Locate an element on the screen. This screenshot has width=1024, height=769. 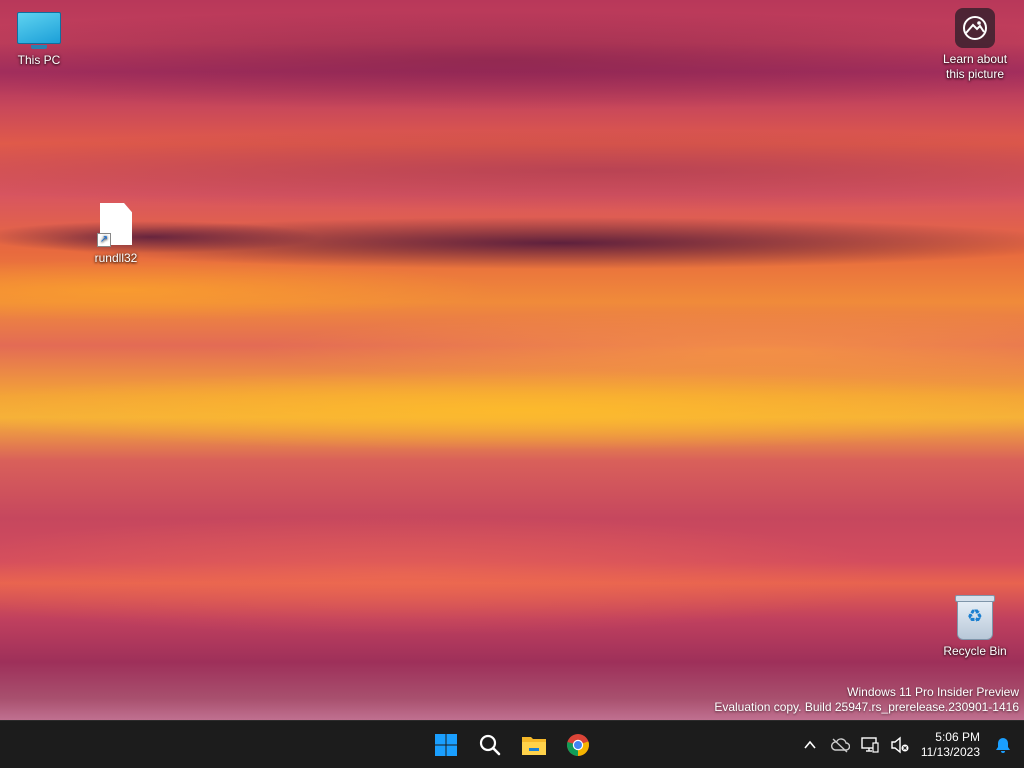
camera-info-icon is located at coordinates (975, 28).